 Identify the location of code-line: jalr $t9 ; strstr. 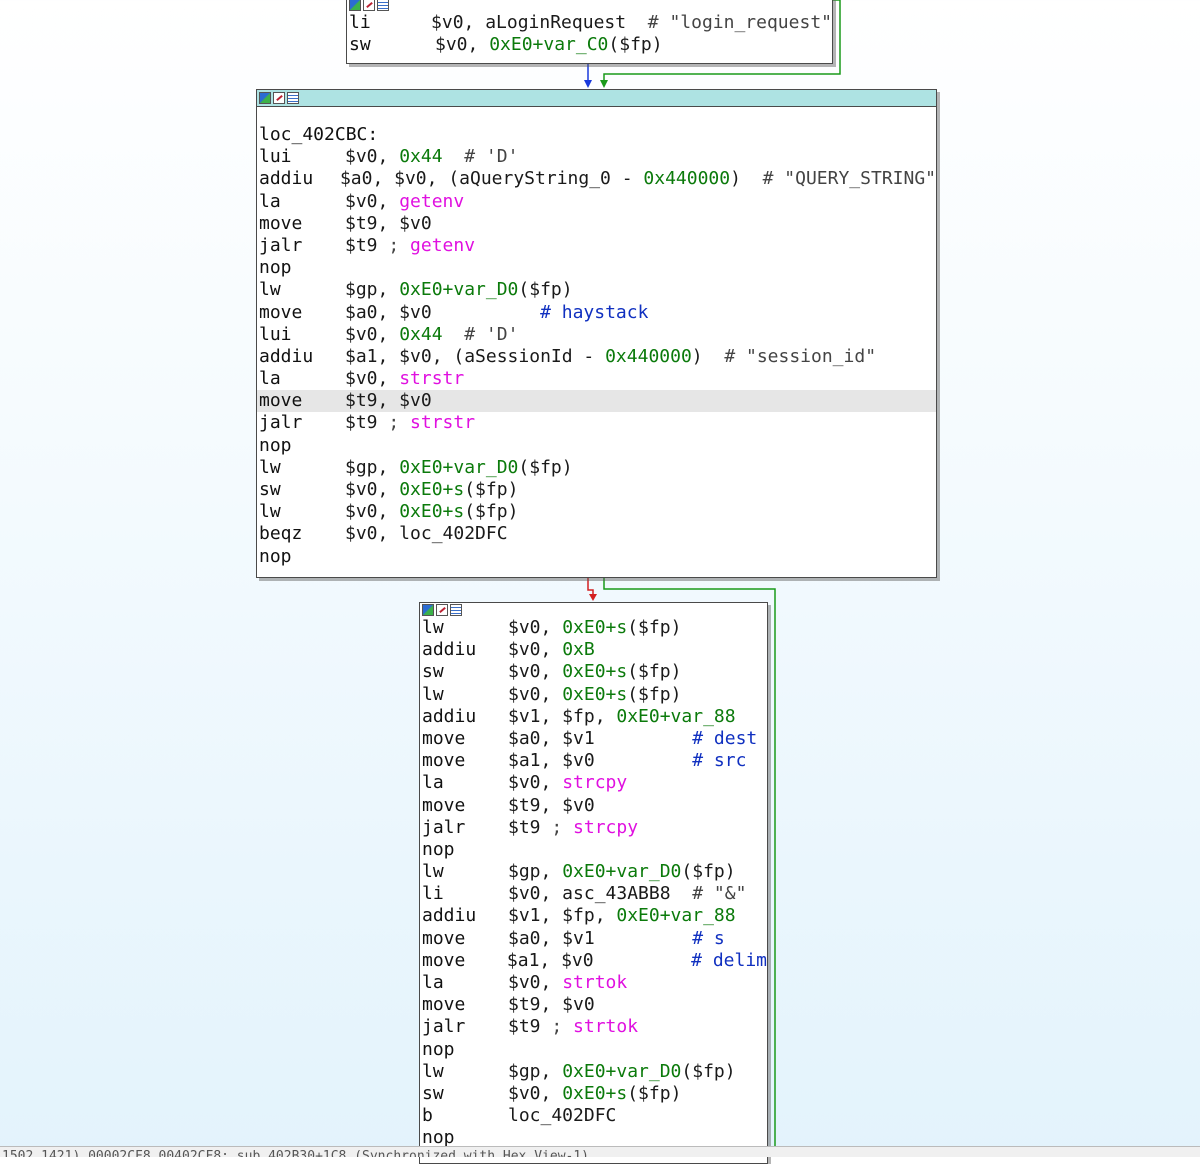
(597, 423).